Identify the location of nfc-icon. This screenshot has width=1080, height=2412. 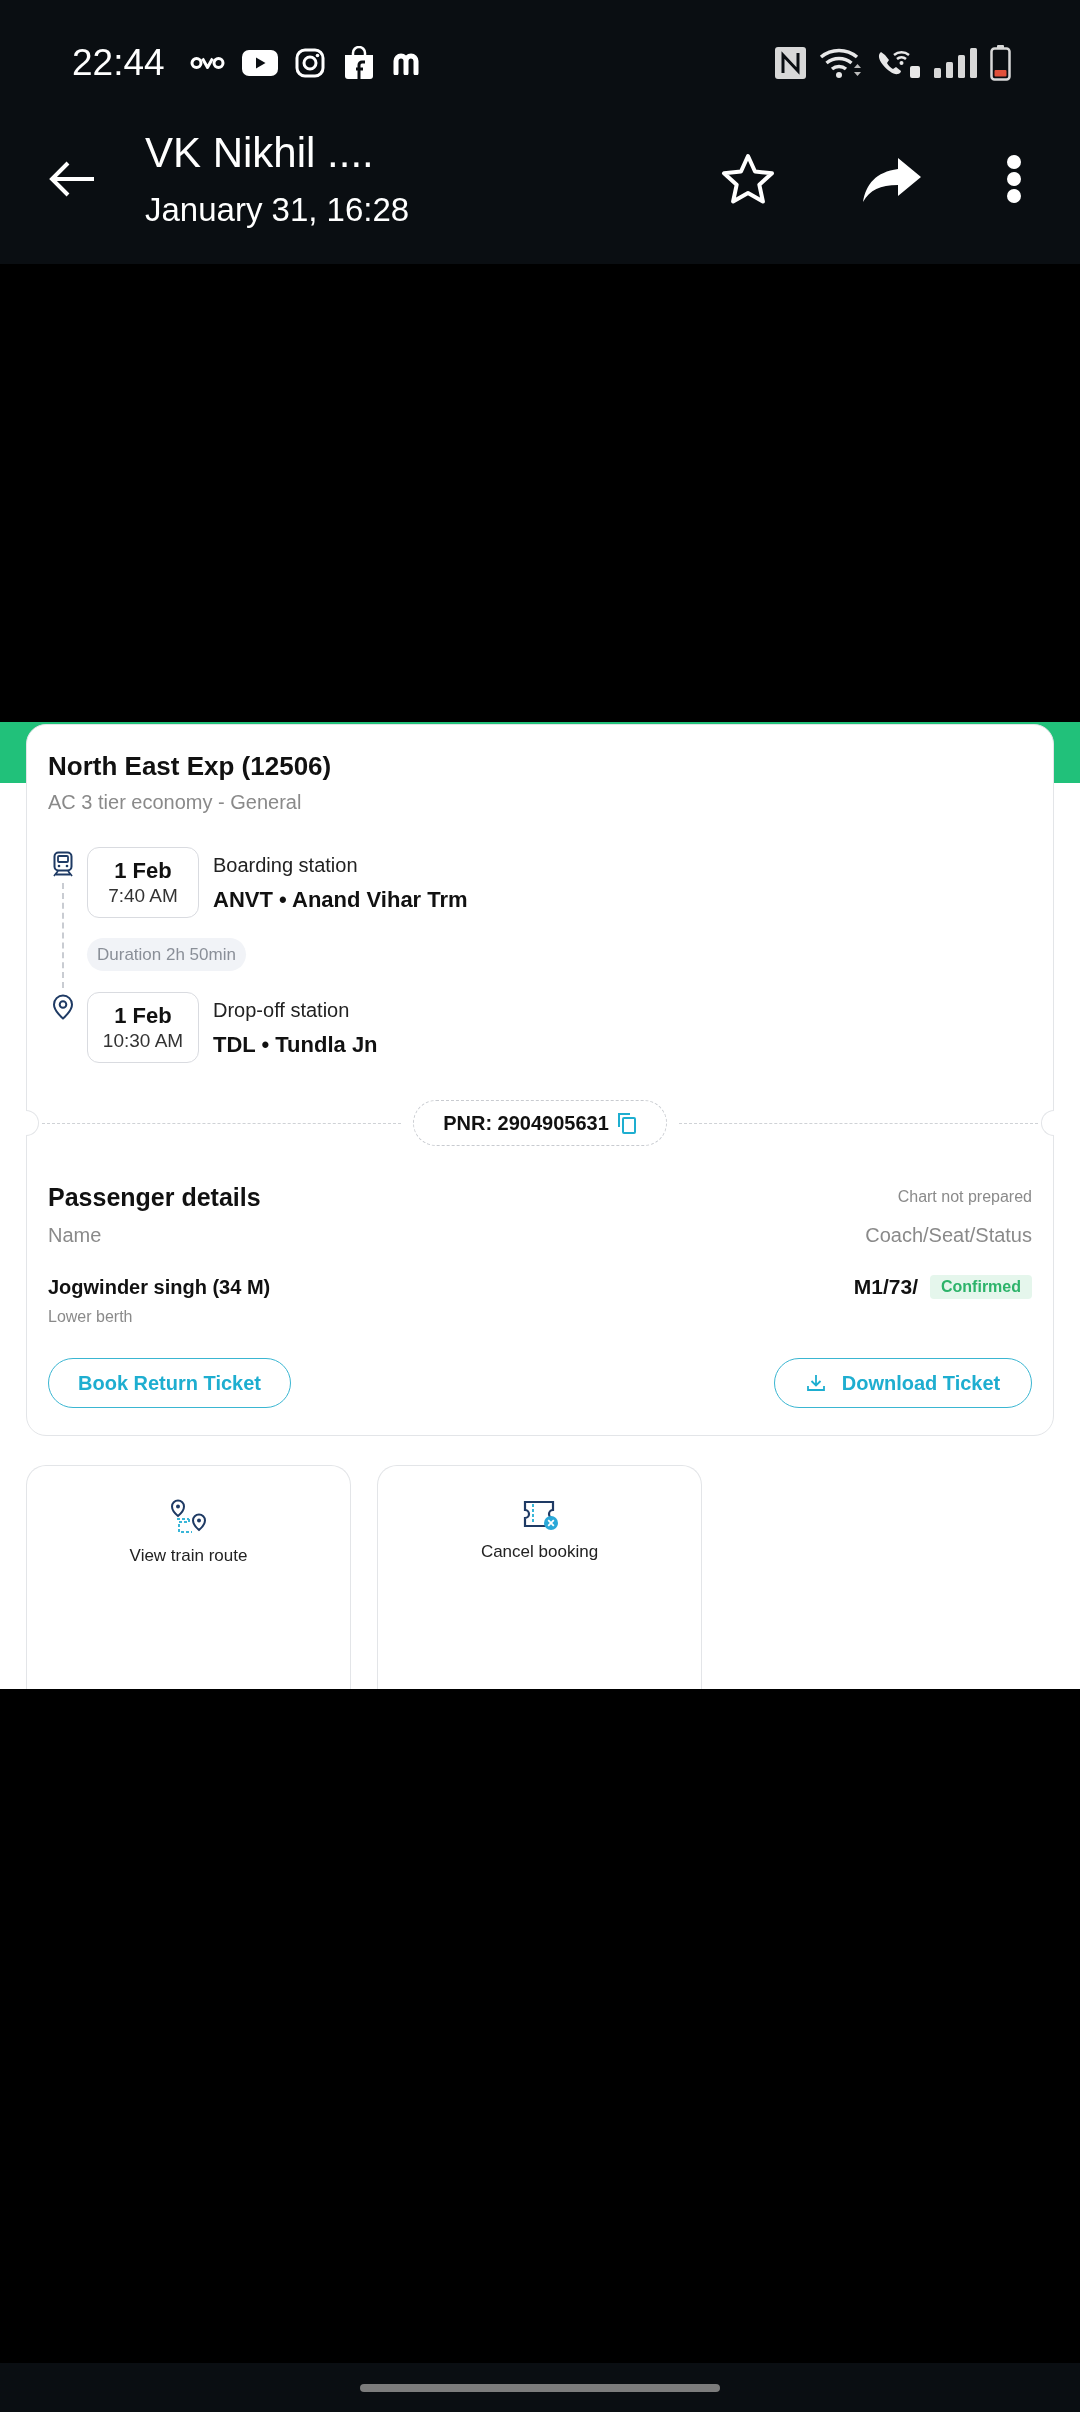
(790, 63).